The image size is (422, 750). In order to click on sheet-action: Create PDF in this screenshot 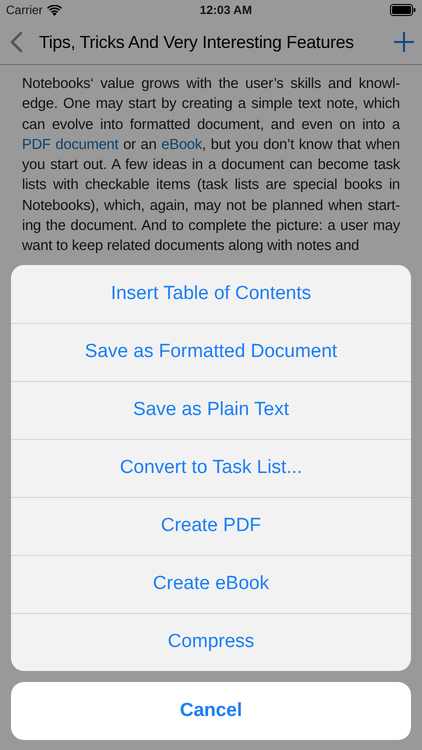, I will do `click(211, 526)`.